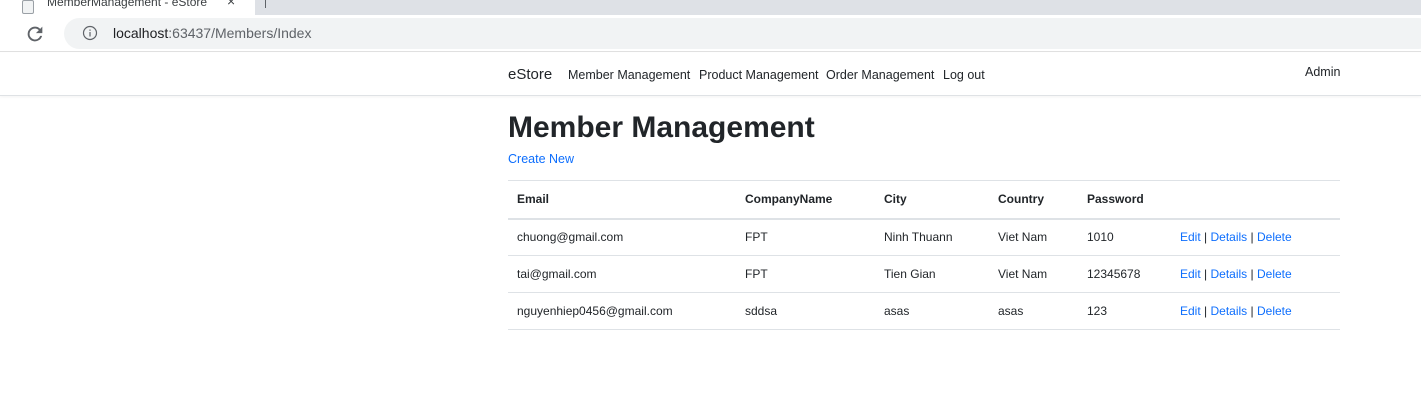 This screenshot has height=407, width=1421. Describe the element at coordinates (28, 7) in the screenshot. I see `page-icon` at that location.